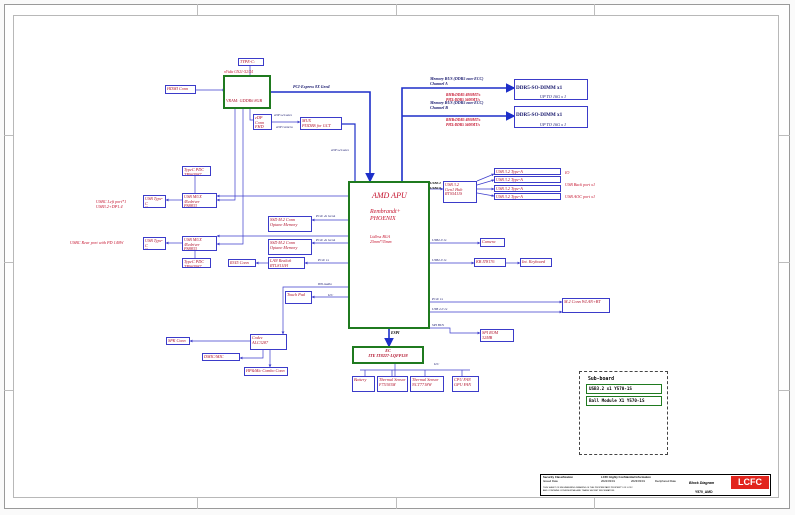  Describe the element at coordinates (251, 62) in the screenshot. I see `vga-box: TYPE-C: HDMI(Type-C)` at that location.